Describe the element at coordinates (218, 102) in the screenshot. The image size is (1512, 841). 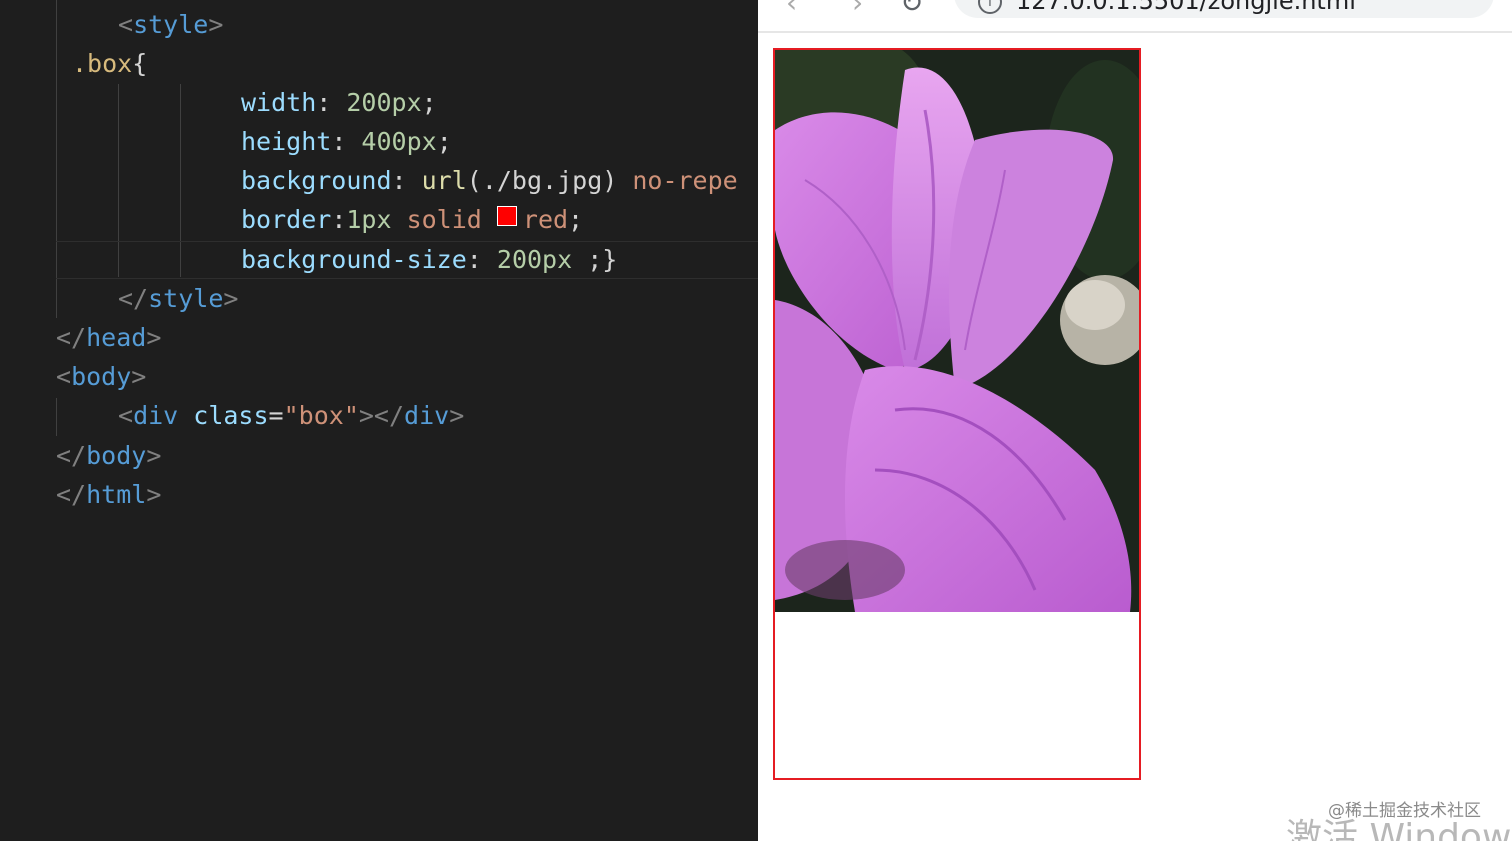
I see `code-line: width: 200px;` at that location.